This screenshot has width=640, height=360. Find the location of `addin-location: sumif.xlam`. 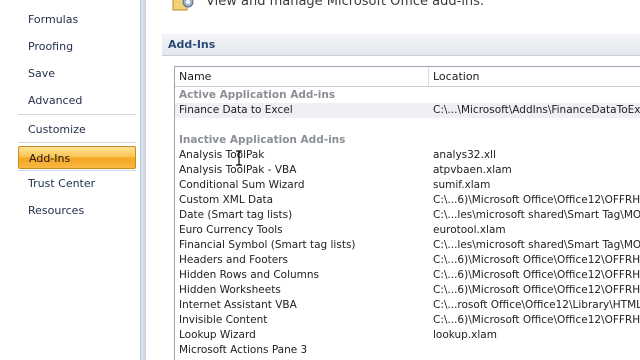

addin-location: sumif.xlam is located at coordinates (462, 185).